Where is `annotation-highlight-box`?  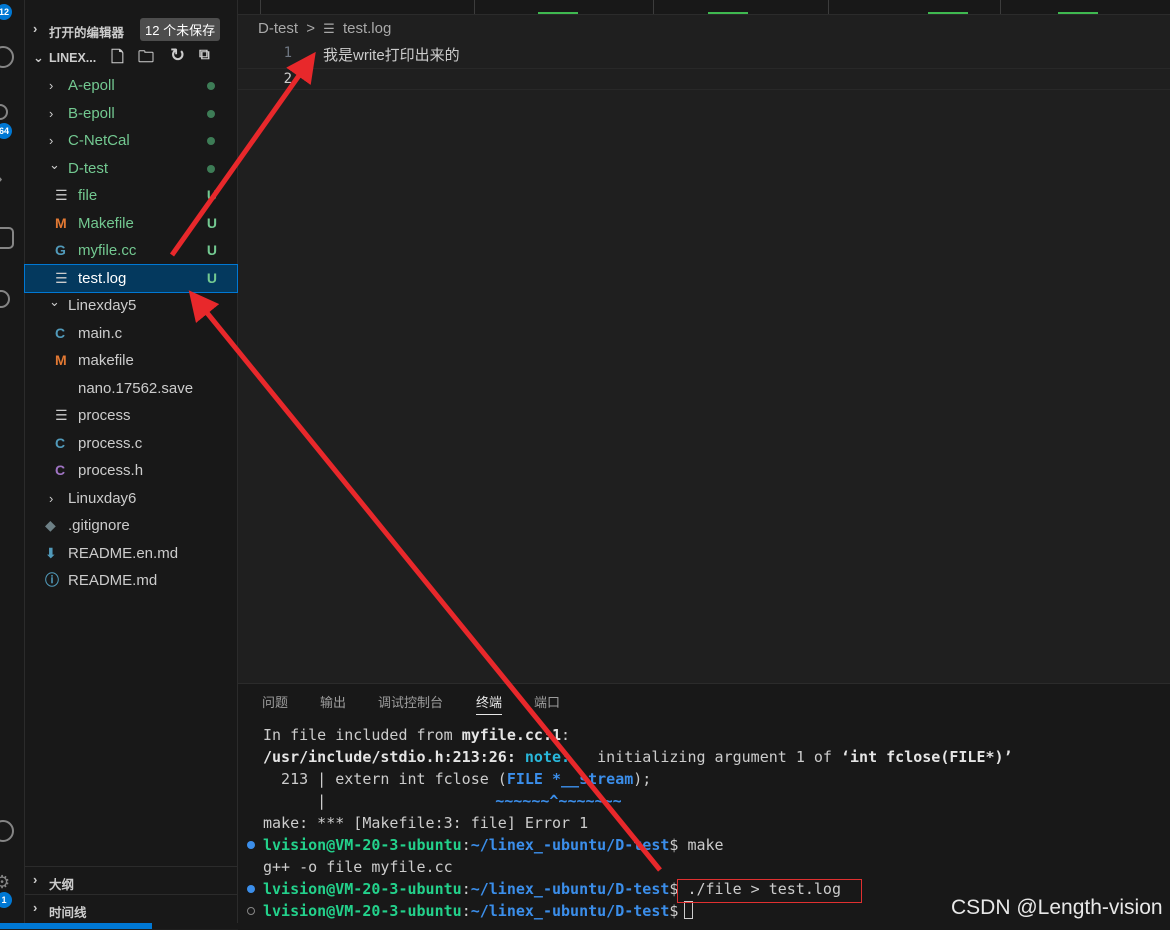 annotation-highlight-box is located at coordinates (769, 891).